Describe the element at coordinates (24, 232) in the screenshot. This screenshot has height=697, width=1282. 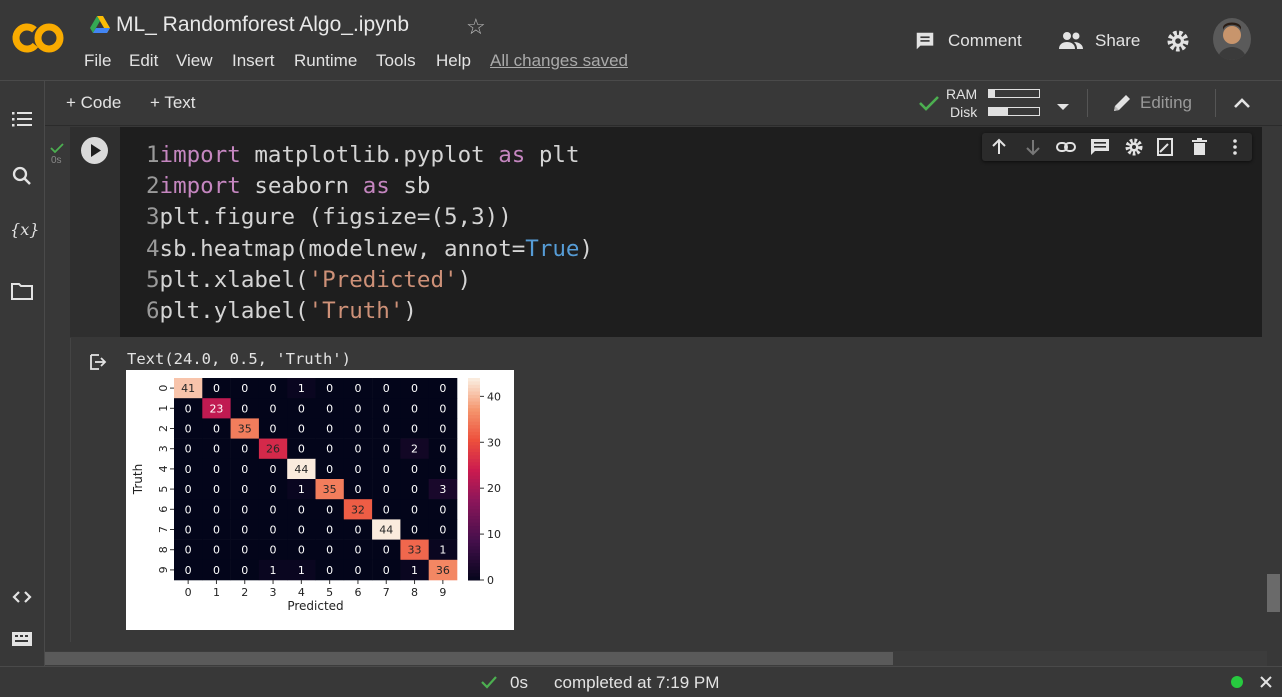
I see `variables-icon: {x}` at that location.